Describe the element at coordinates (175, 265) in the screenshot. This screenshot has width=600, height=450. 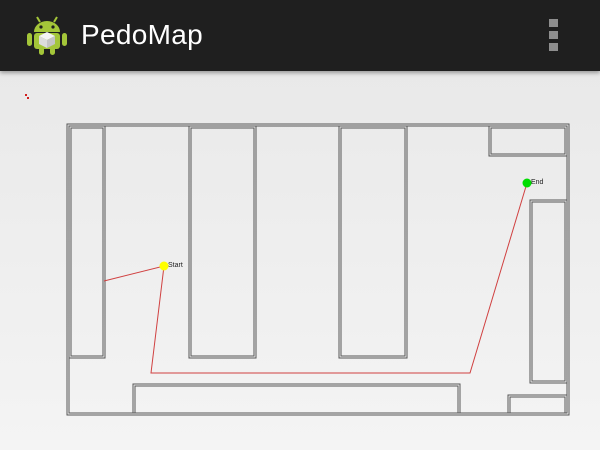
I see `start-label: Start` at that location.